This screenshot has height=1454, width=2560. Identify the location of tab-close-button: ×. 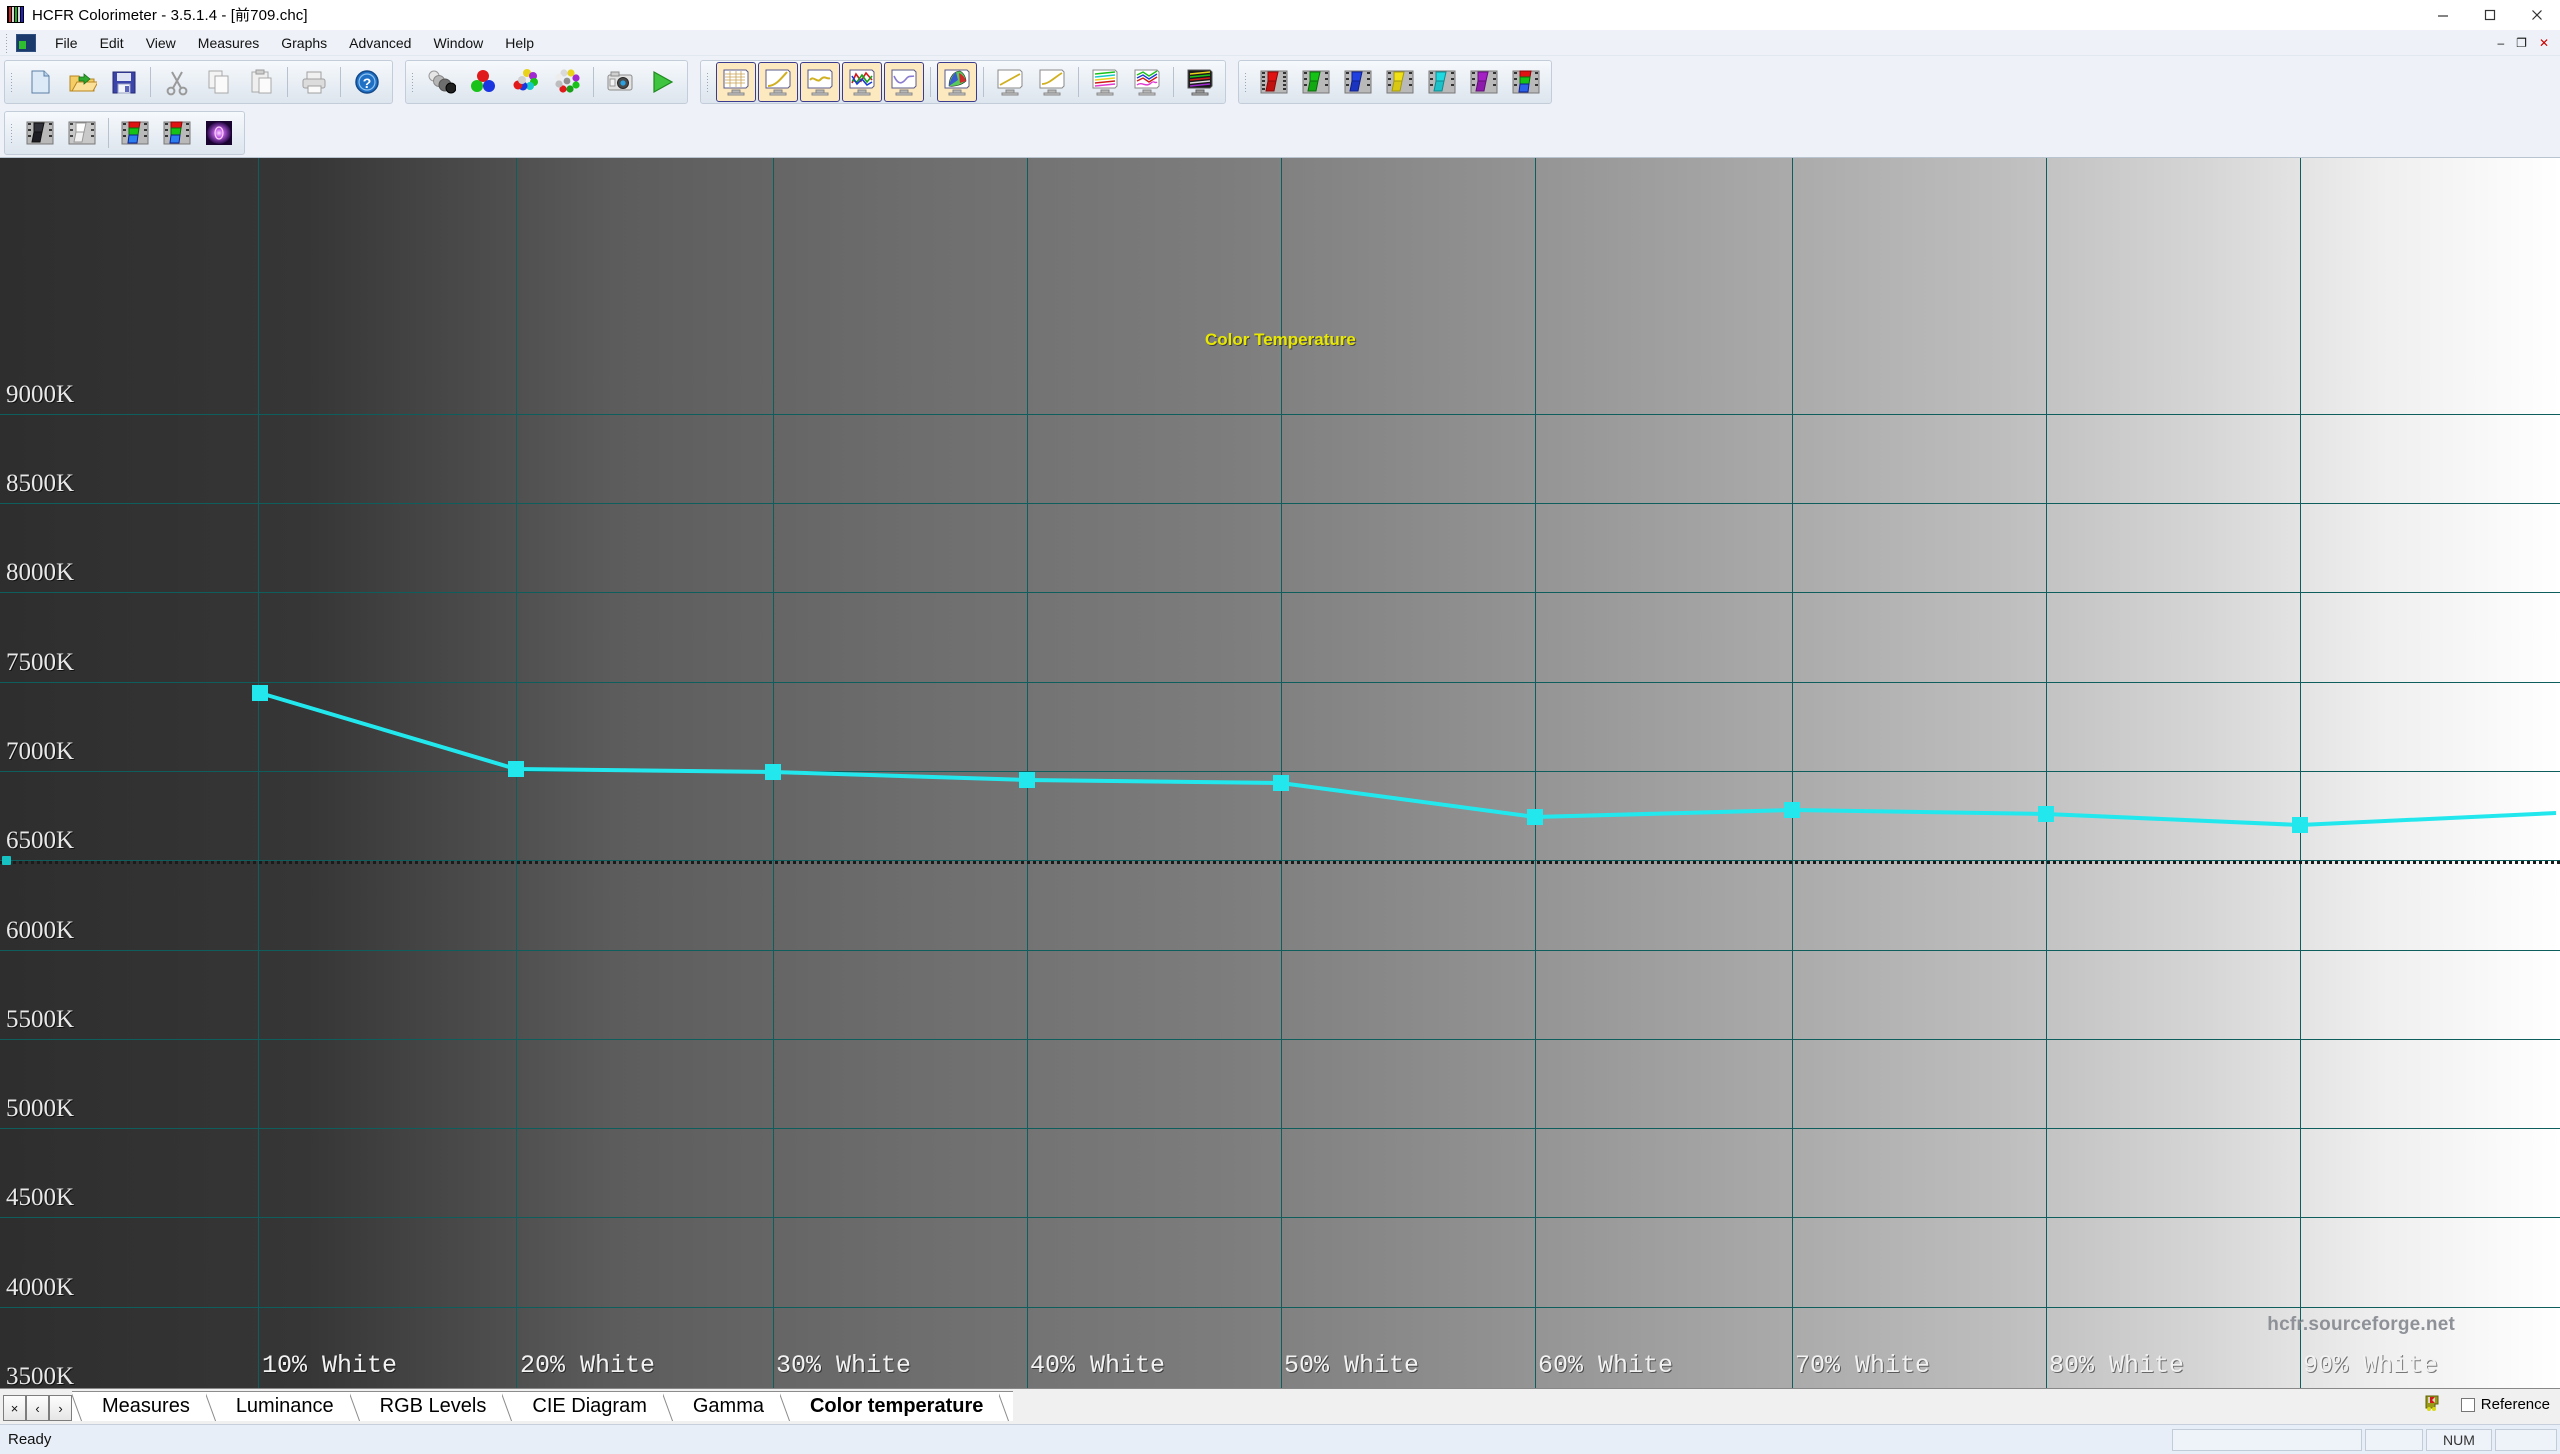
(14, 1408).